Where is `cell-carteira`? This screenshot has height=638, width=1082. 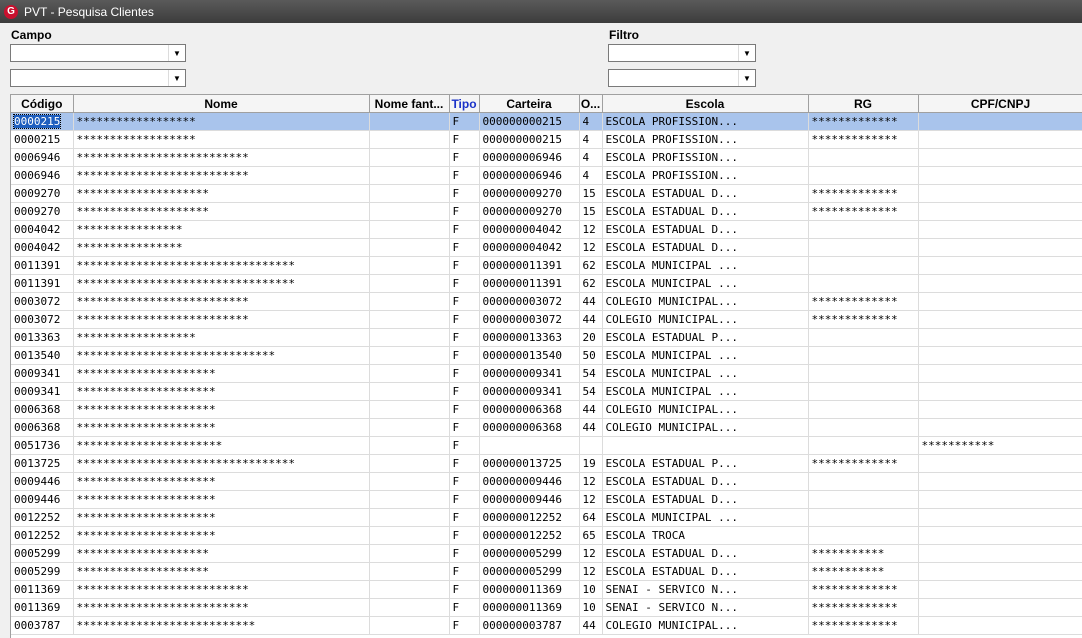 cell-carteira is located at coordinates (529, 445).